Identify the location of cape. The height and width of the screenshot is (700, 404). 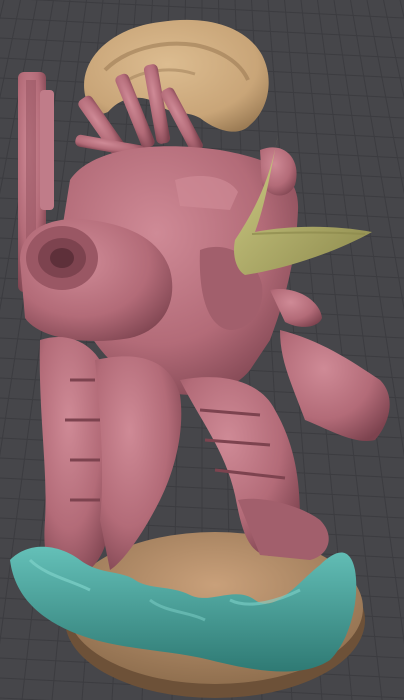
(335, 385).